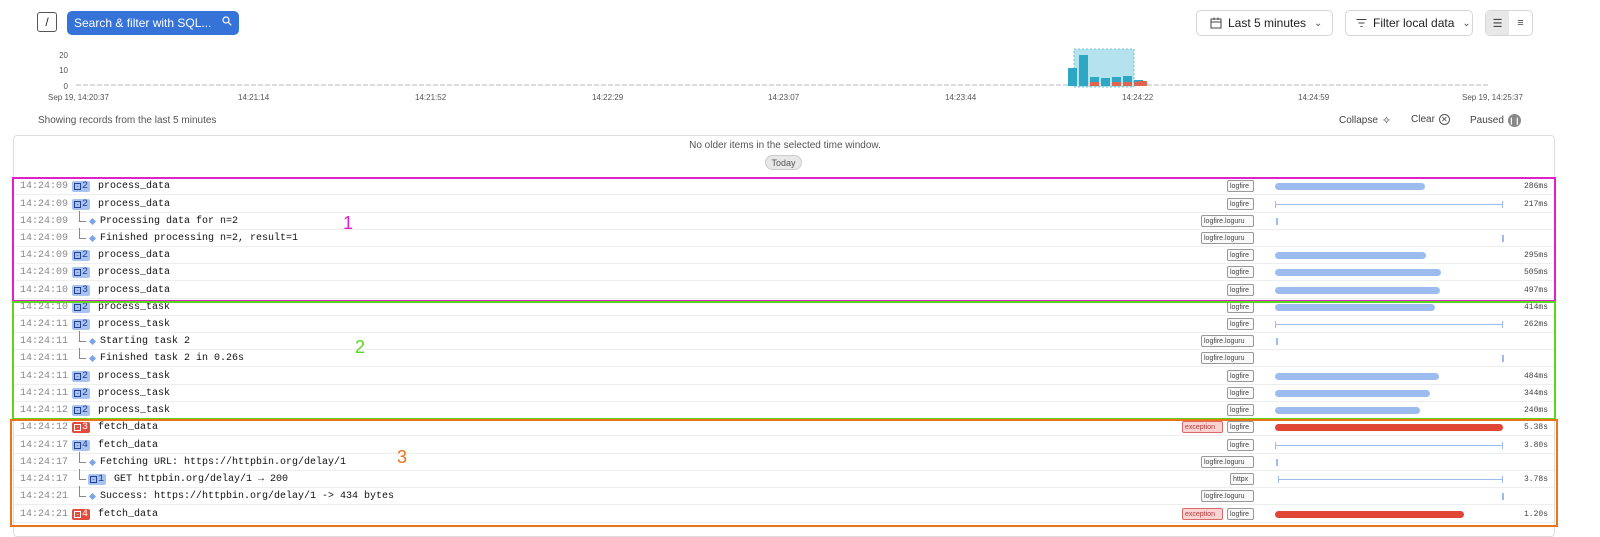  What do you see at coordinates (784, 324) in the screenshot?
I see `span-row: 14:24:11-2 process_task logfire 262ms` at bounding box center [784, 324].